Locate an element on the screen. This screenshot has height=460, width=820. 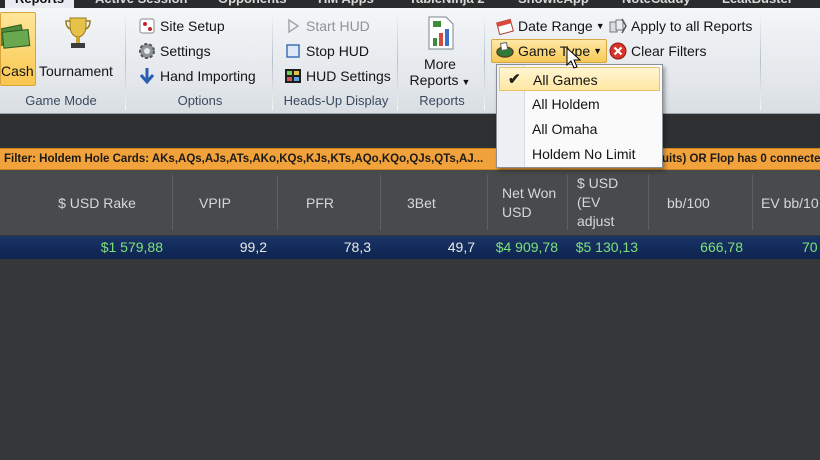
column-header-label: VPIP is located at coordinates (215, 202).